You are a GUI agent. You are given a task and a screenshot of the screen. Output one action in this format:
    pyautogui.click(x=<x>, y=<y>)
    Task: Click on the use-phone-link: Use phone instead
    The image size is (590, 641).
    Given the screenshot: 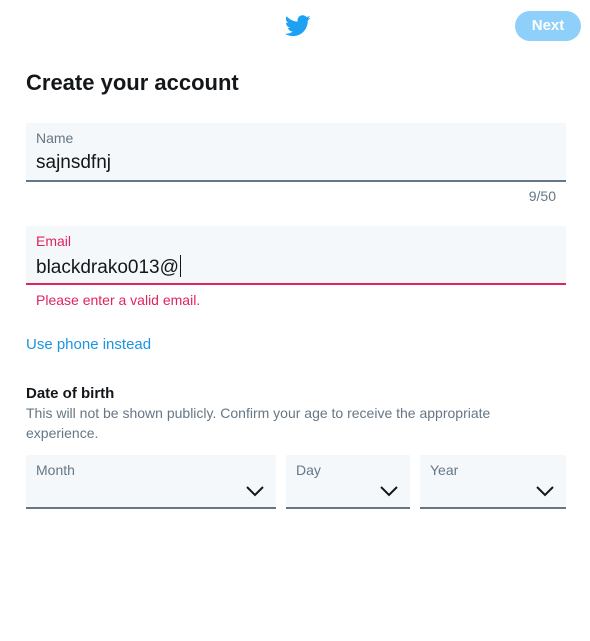 What is the action you would take?
    pyautogui.click(x=88, y=344)
    